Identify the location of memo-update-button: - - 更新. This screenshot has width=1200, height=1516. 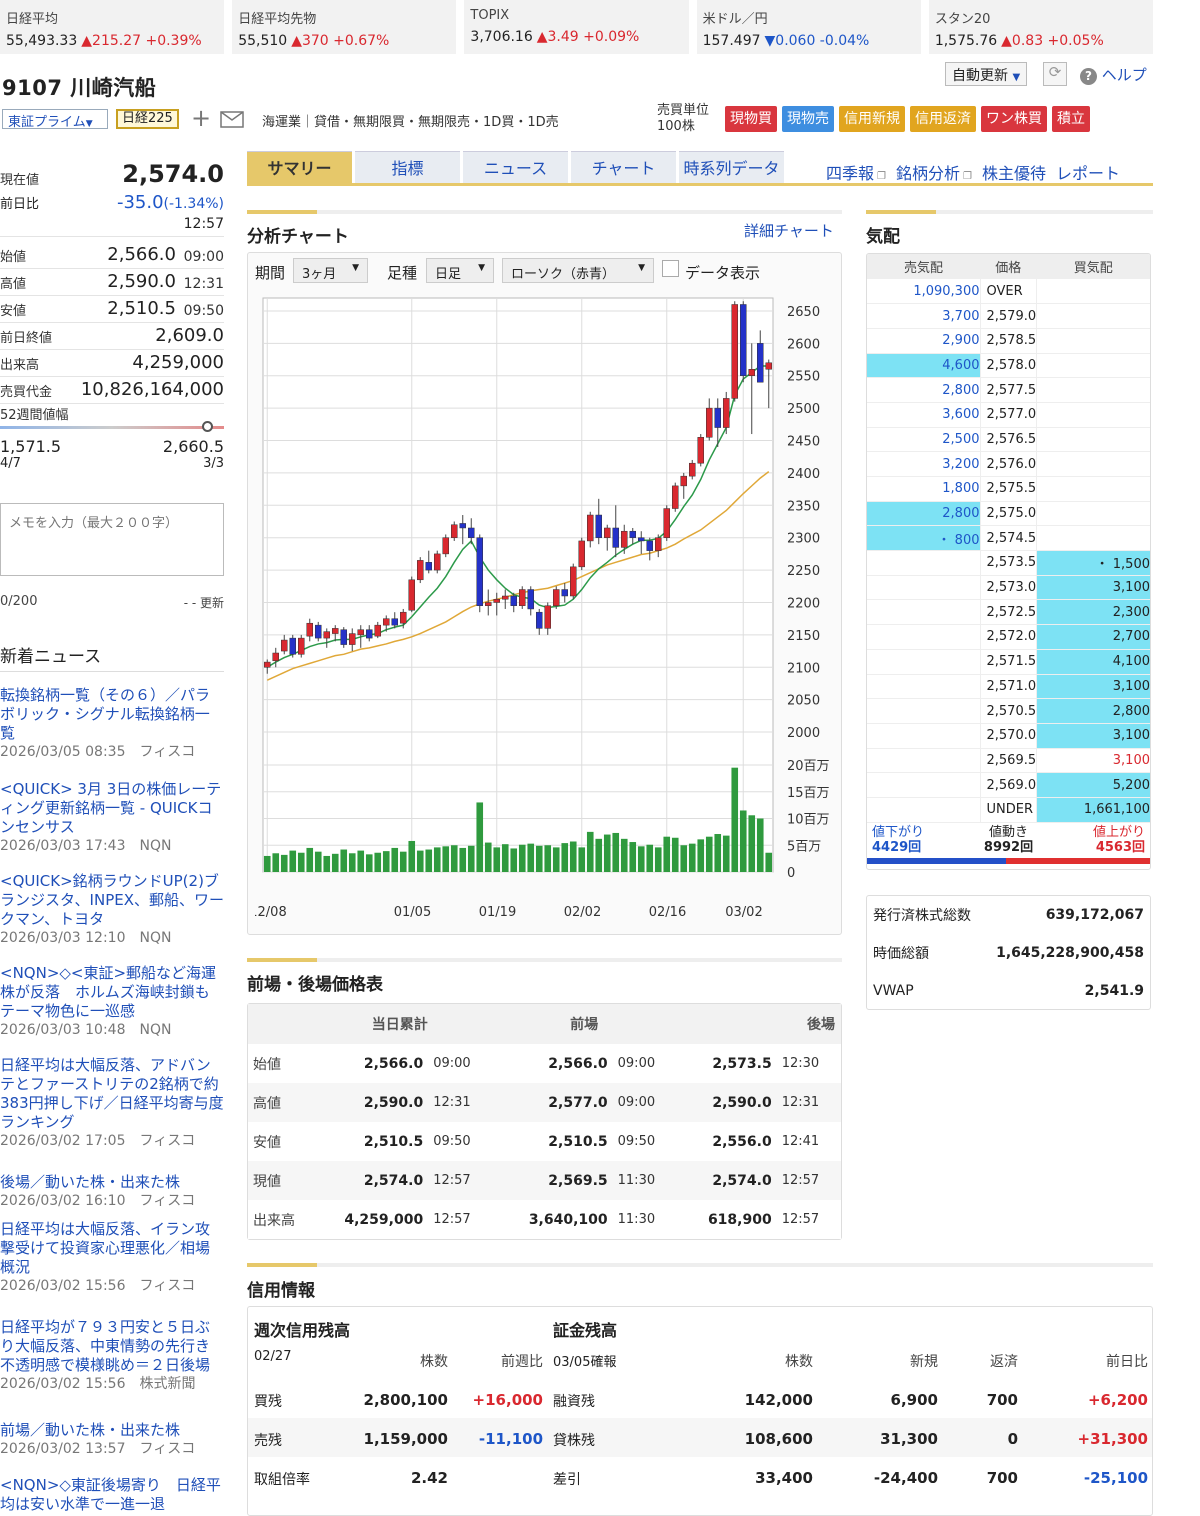
(192, 602).